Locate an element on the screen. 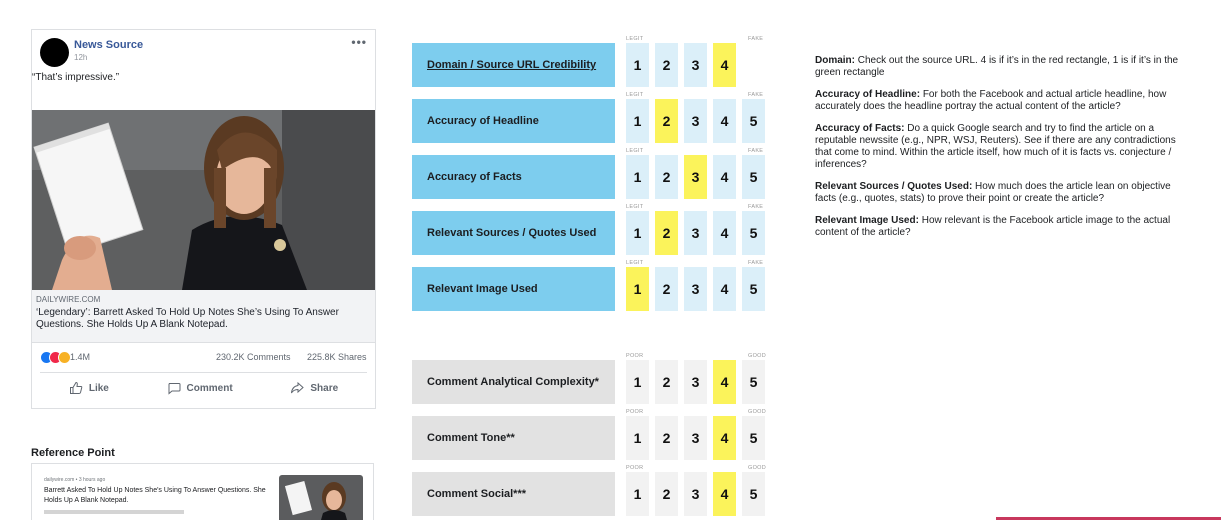 The width and height of the screenshot is (1221, 520). rating-row: POOR GOOD Comment Social*** 1 2 3 4 5 is located at coordinates (592, 492).